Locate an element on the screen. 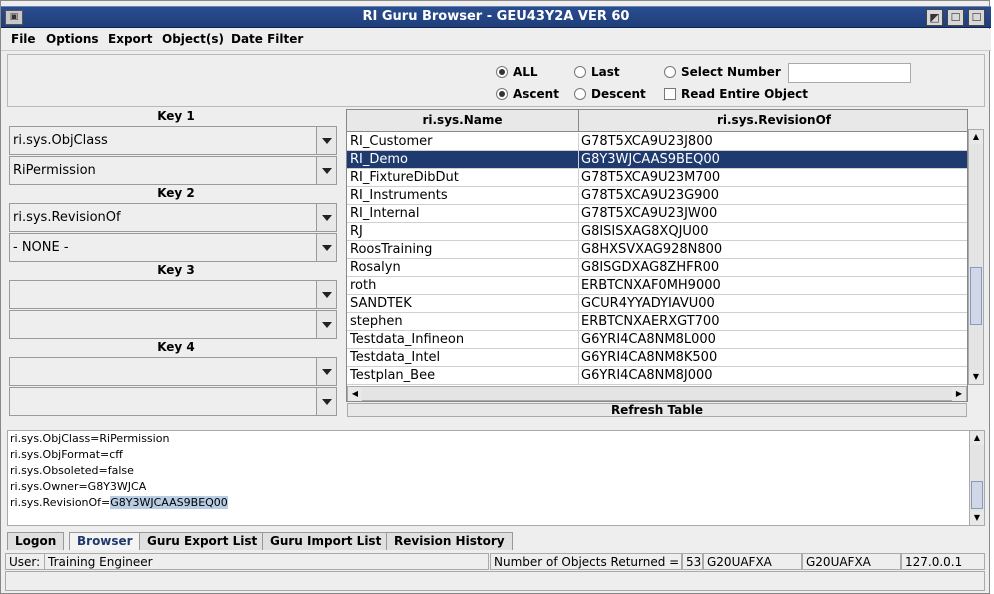 This screenshot has height=594, width=994. status-objects-count: 53 is located at coordinates (692, 561).